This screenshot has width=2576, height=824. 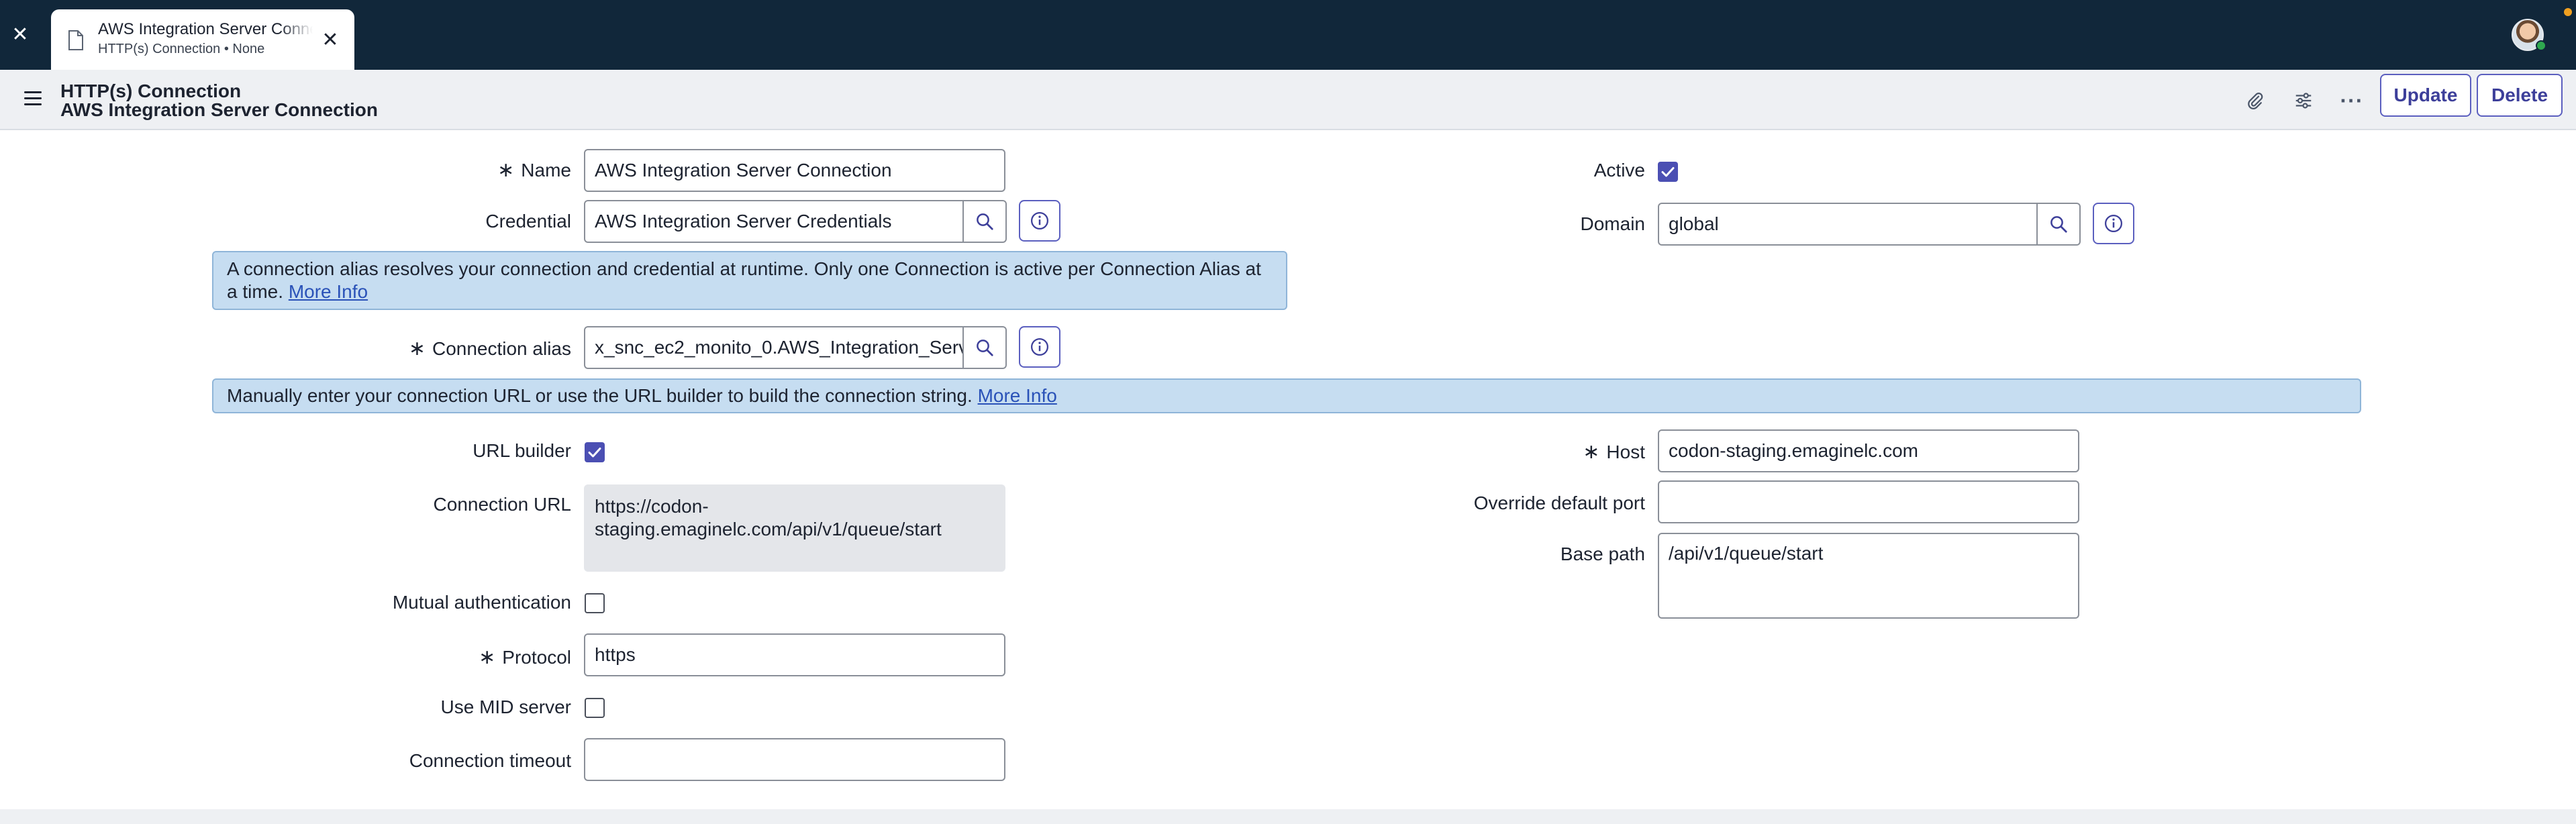 I want to click on use-mid-server-label: Use MID server, so click(x=505, y=707).